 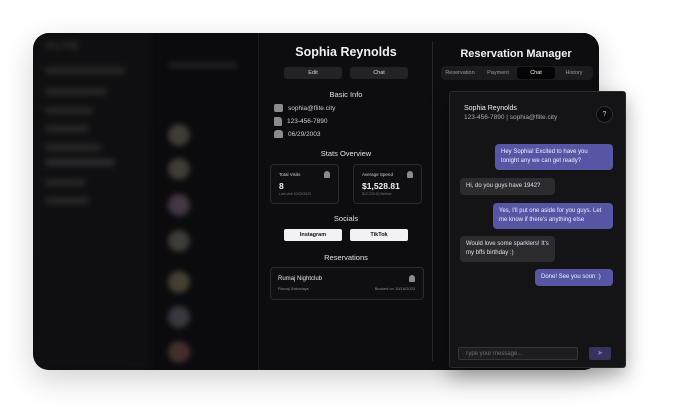 What do you see at coordinates (604, 114) in the screenshot?
I see `help-icon: ?` at bounding box center [604, 114].